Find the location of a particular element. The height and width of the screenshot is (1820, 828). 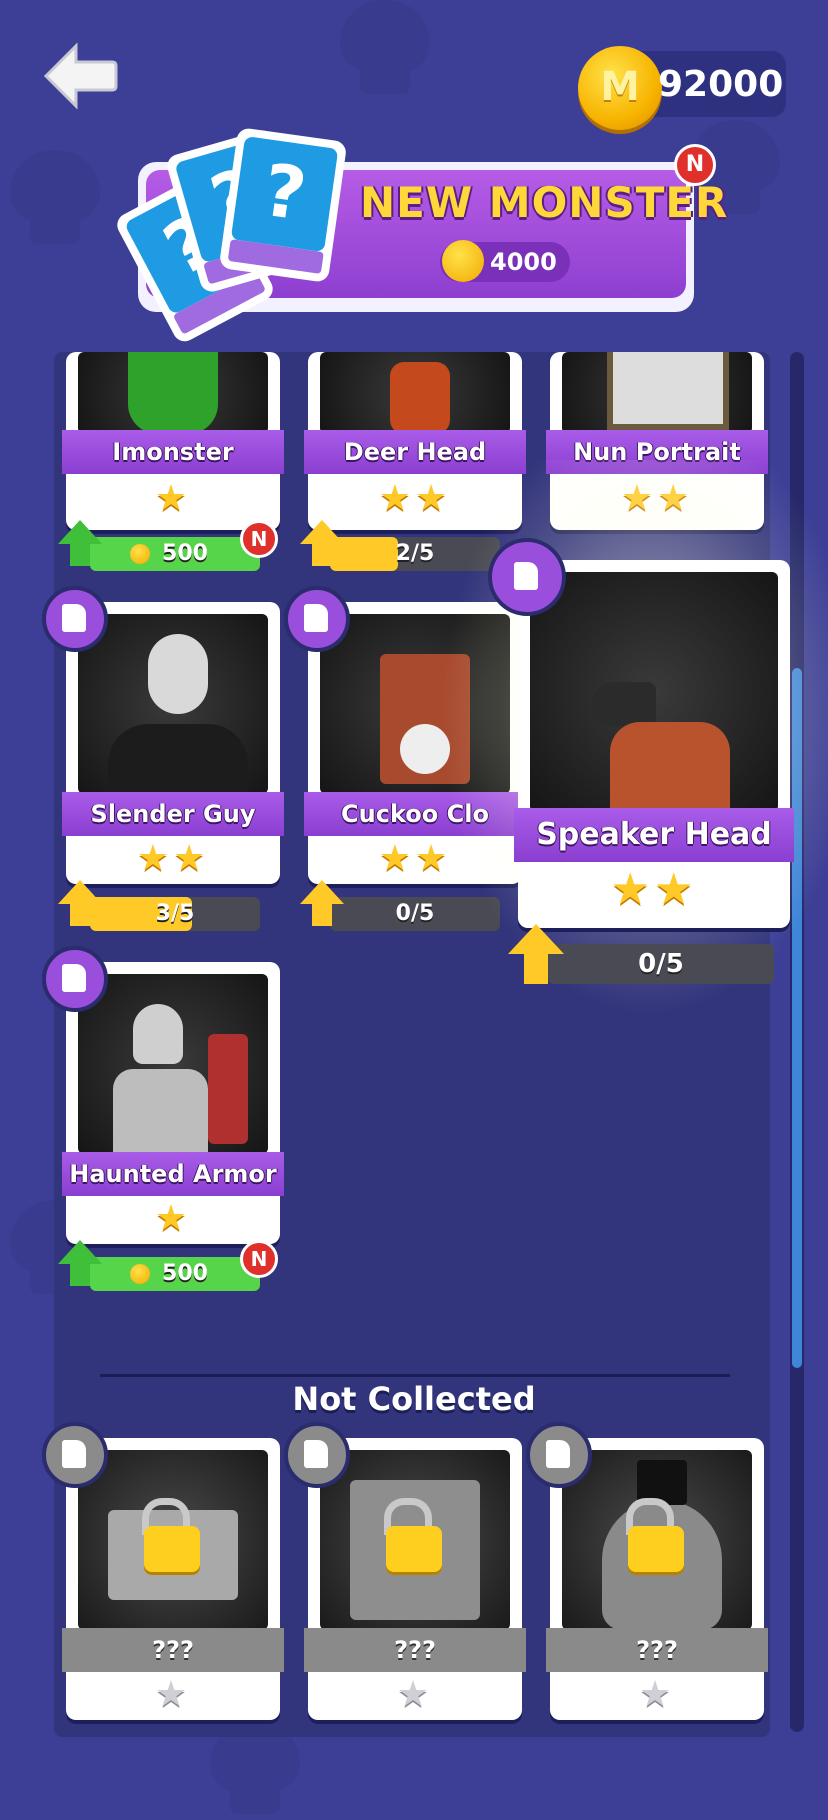

monster-card-imonster: Imonster ★ is located at coordinates (173, 441).